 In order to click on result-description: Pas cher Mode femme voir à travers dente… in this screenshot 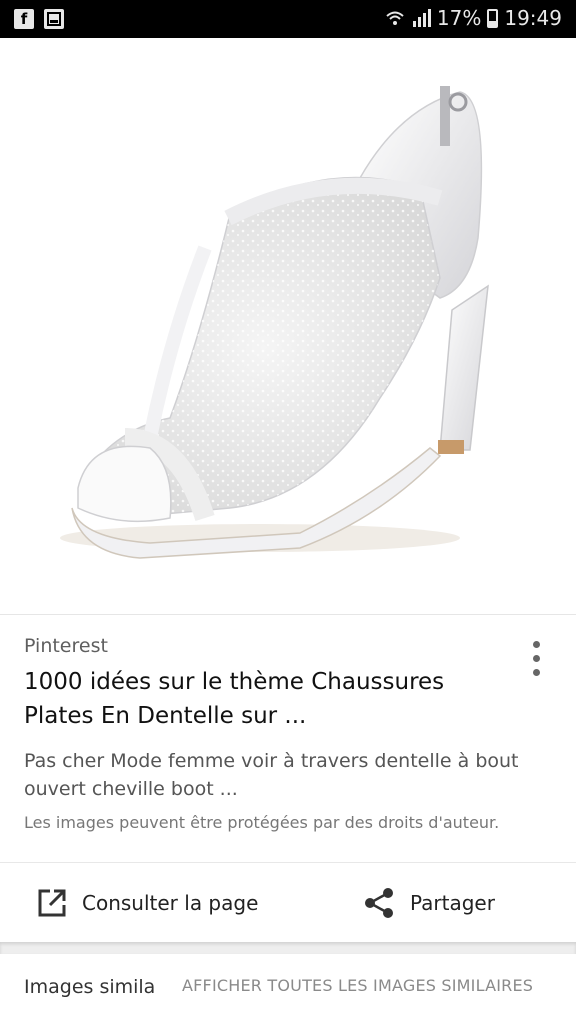, I will do `click(271, 775)`.